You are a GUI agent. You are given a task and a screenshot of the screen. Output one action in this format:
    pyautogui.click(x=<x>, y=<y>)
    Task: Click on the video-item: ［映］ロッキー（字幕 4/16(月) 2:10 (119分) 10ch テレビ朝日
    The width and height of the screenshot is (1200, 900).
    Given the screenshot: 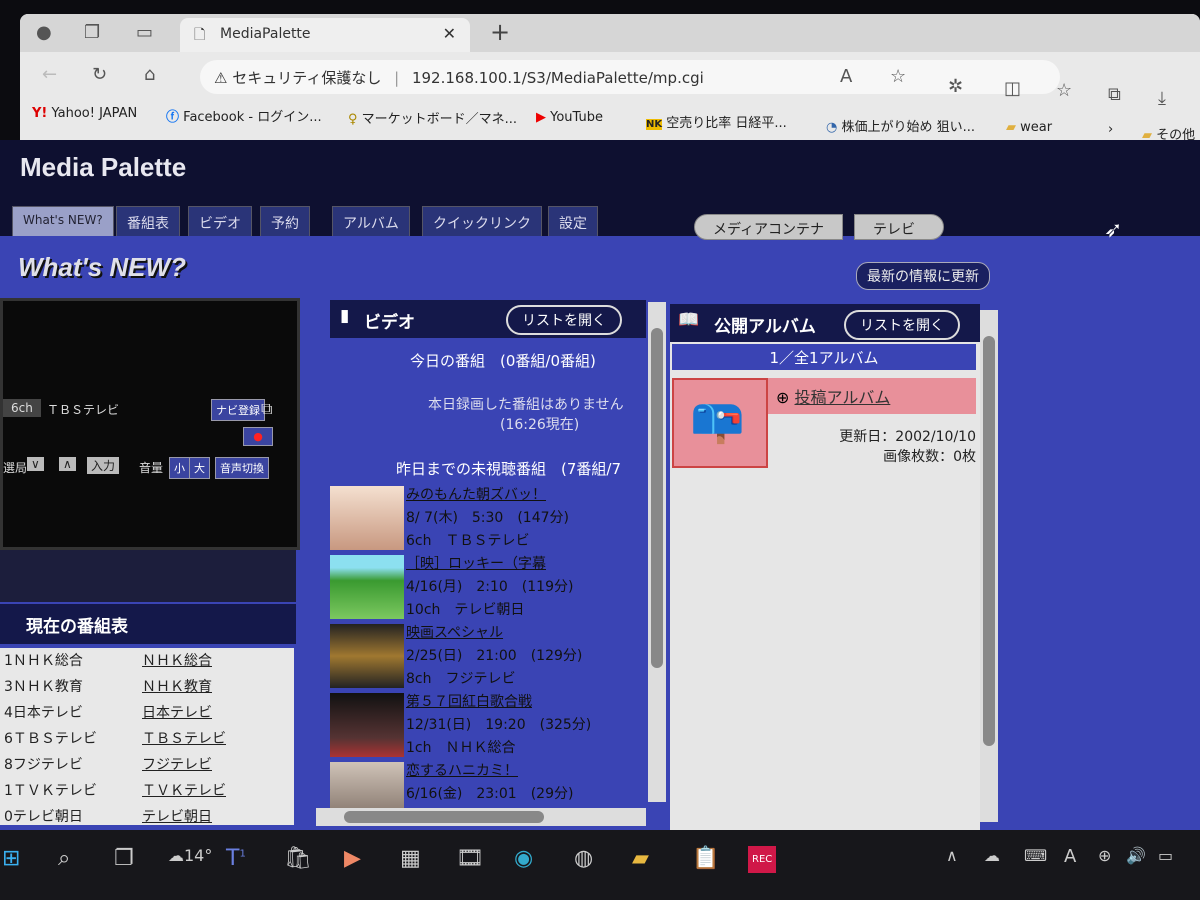 What is the action you would take?
    pyautogui.click(x=488, y=587)
    